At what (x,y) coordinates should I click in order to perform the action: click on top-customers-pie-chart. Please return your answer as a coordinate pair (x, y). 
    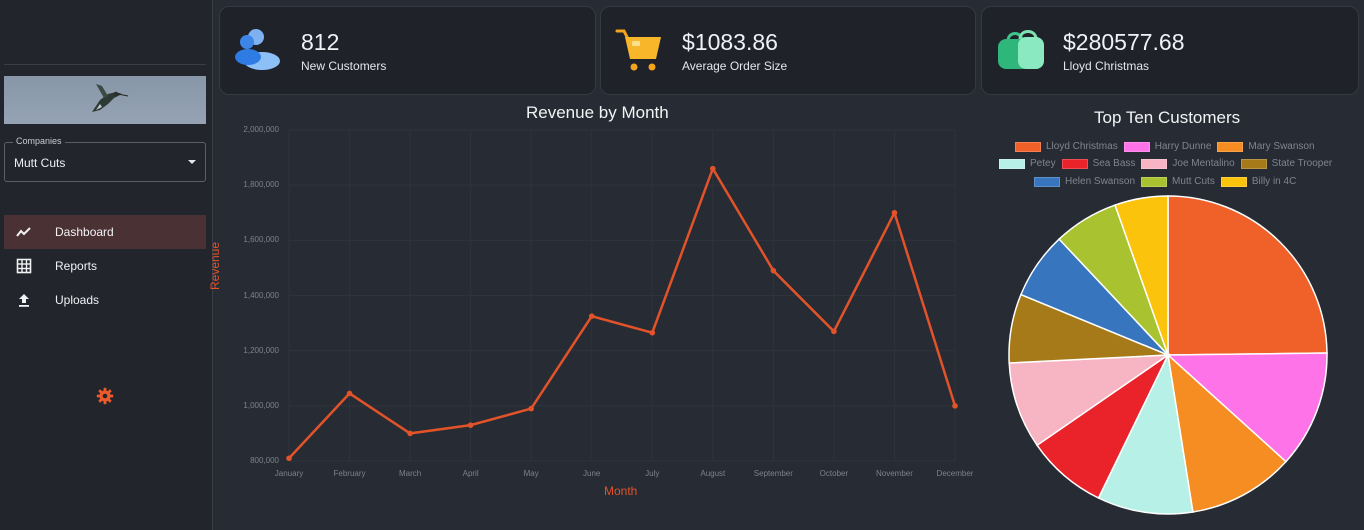
    Looking at the image, I should click on (1168, 355).